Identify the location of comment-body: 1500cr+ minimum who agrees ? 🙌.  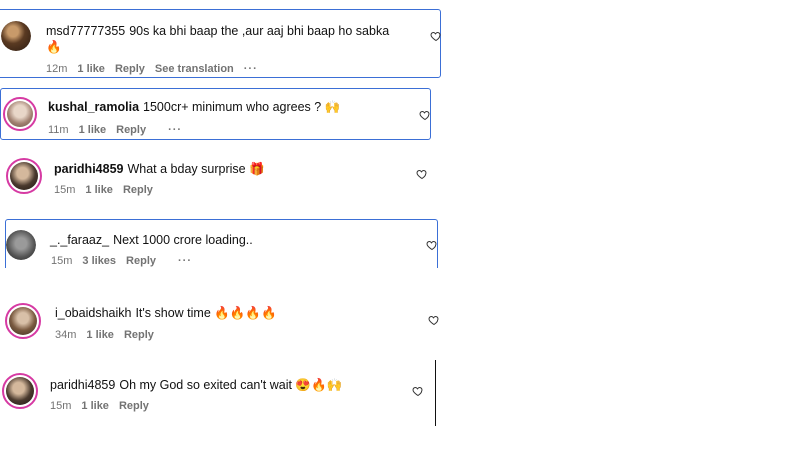
(242, 107).